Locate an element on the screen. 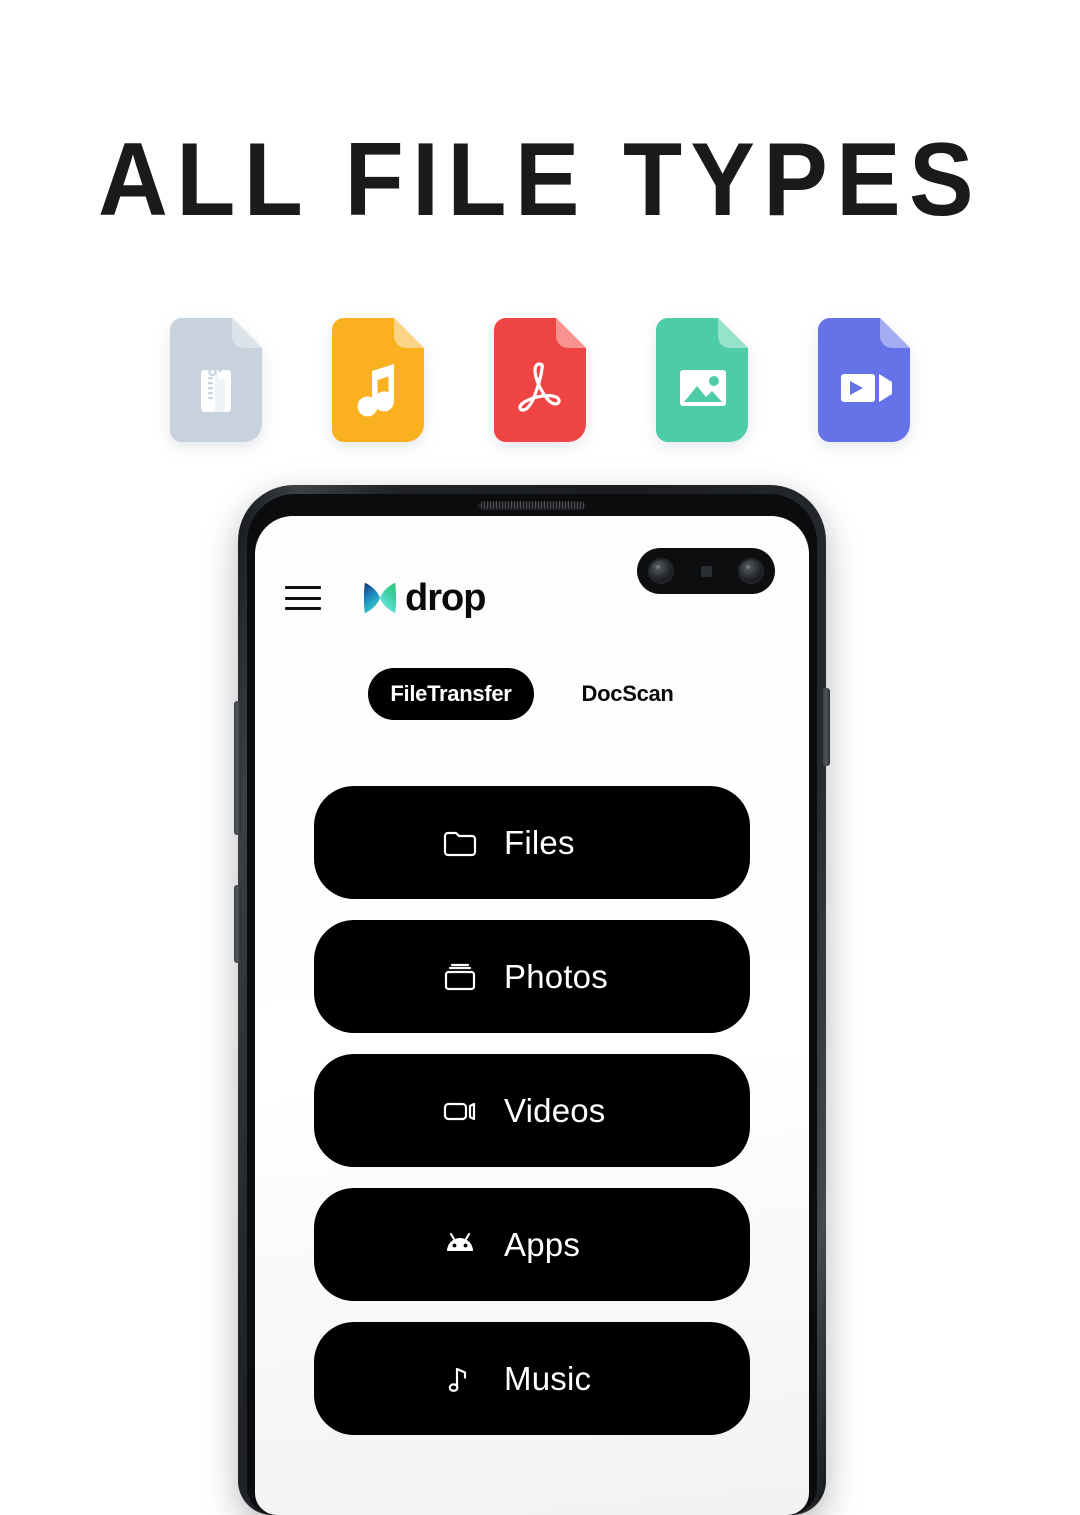 Image resolution: width=1080 pixels, height=1515 pixels. power-button is located at coordinates (826, 727).